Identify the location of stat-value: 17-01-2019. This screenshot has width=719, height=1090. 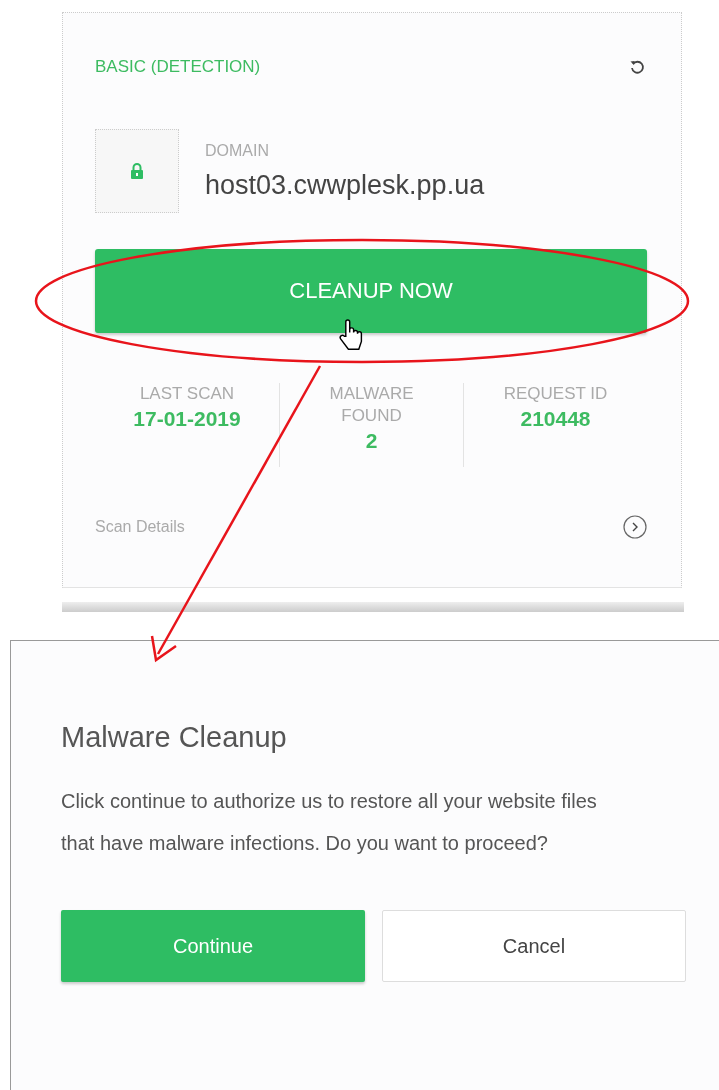
(187, 419).